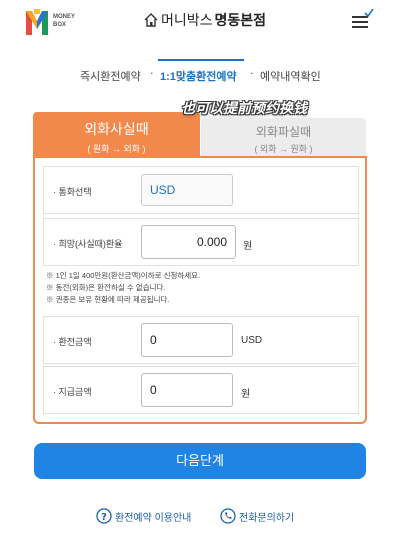  What do you see at coordinates (244, 109) in the screenshot?
I see `overlay-caption: 也可以提前预约换钱` at bounding box center [244, 109].